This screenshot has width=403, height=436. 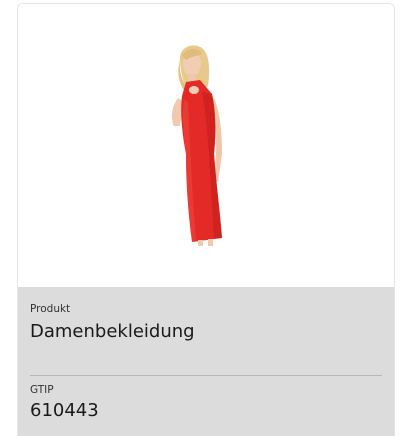 I want to click on dress-photo, so click(x=196, y=145).